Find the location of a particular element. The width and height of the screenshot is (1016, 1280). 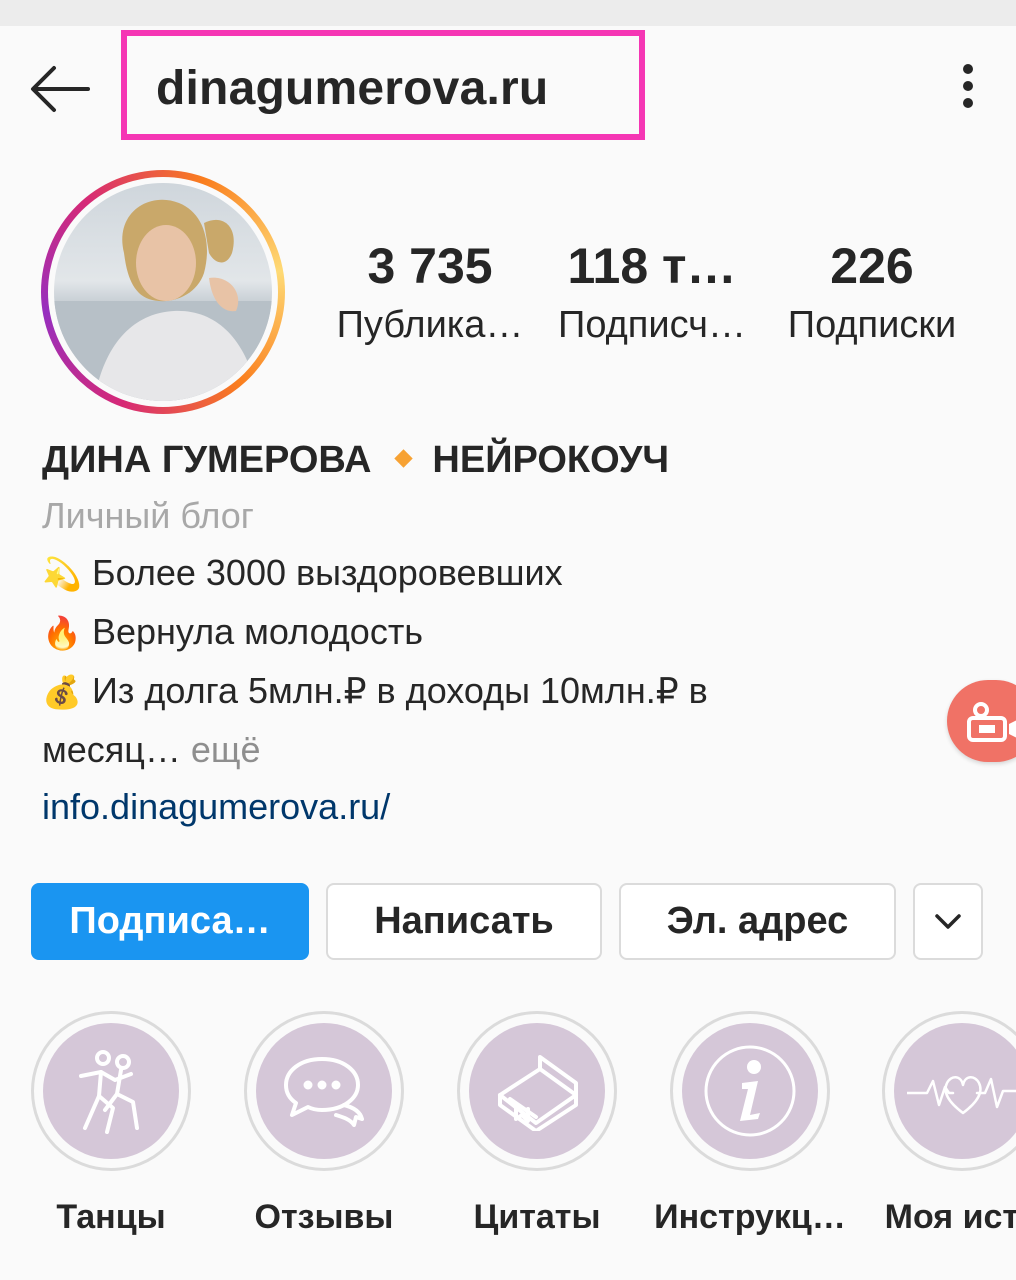

fire-icon: 🔥 is located at coordinates (62, 633).